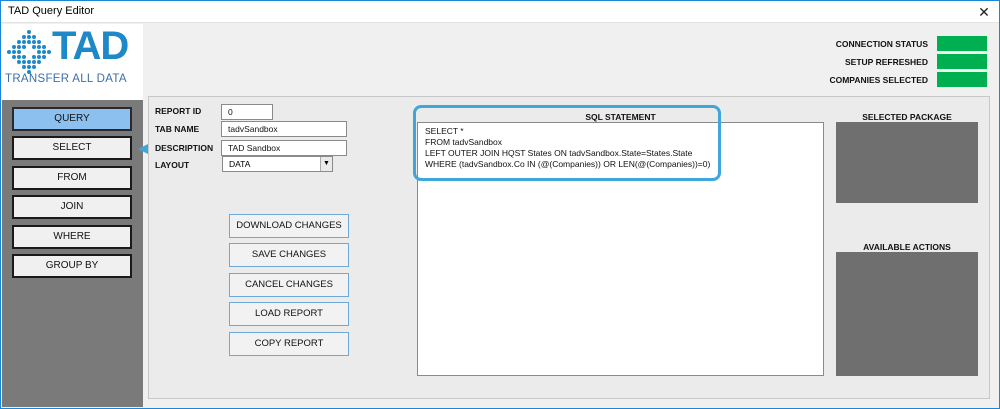 Image resolution: width=1000 pixels, height=409 pixels. Describe the element at coordinates (277, 164) in the screenshot. I see `layout-select: DATA ▼` at that location.